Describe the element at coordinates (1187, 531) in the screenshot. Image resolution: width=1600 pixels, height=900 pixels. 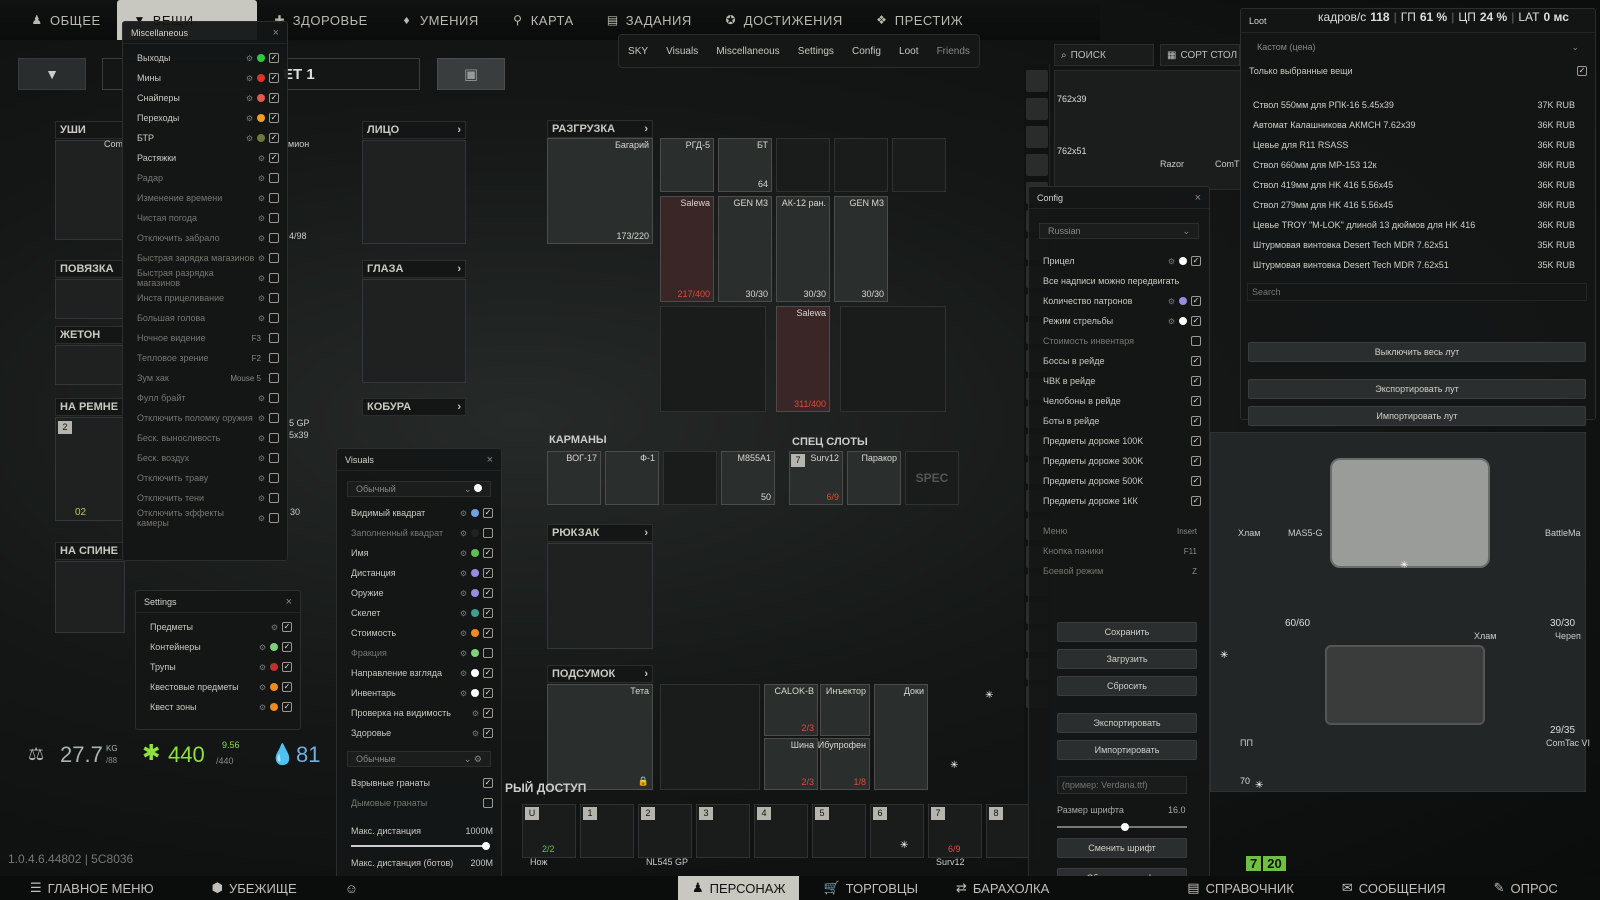
I see `hotkey-label: Insert` at that location.